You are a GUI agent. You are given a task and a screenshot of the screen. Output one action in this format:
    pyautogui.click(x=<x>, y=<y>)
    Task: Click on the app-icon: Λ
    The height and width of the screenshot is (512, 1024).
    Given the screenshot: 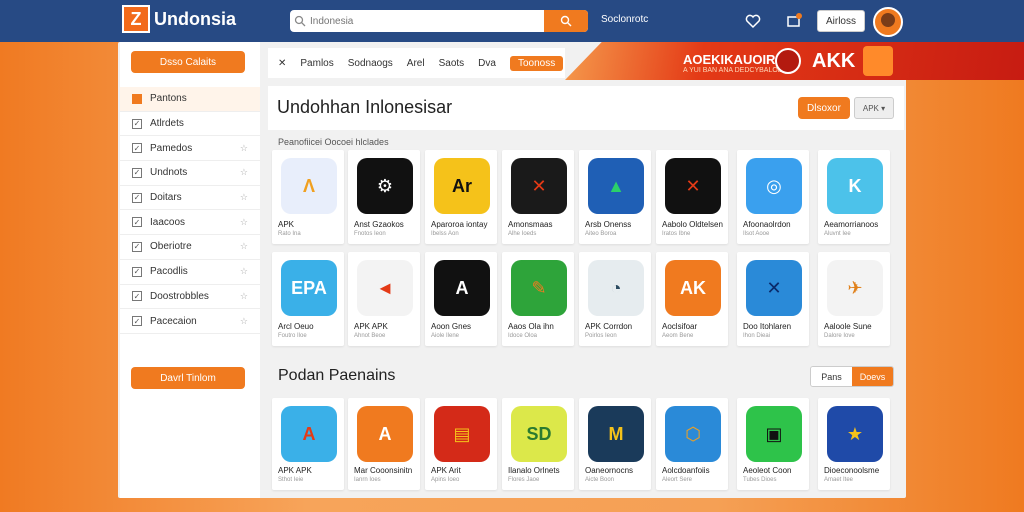 What is the action you would take?
    pyautogui.click(x=309, y=186)
    